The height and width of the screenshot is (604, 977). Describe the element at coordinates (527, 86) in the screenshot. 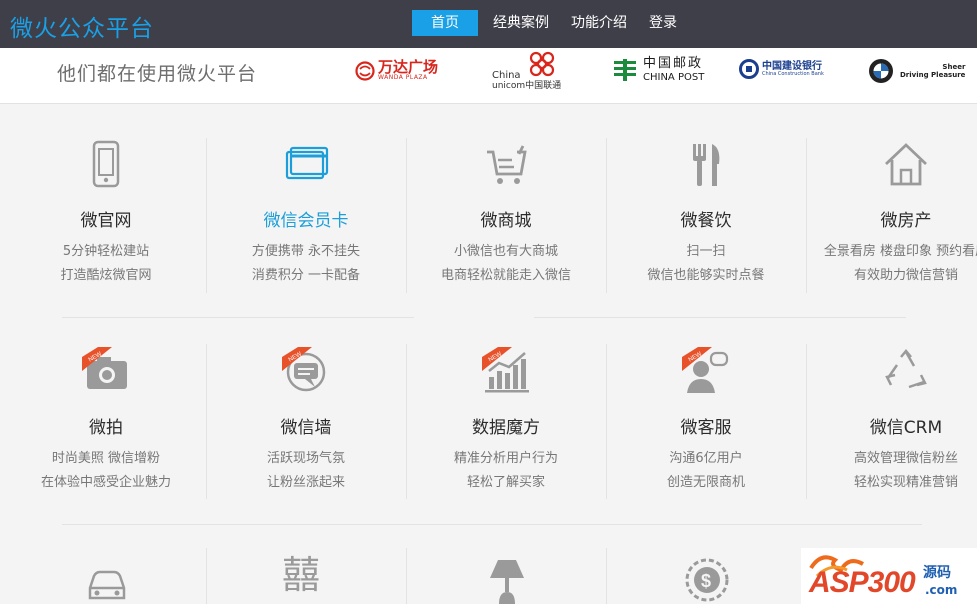

I see `unicom-bottom-text: unicom中国联通` at that location.